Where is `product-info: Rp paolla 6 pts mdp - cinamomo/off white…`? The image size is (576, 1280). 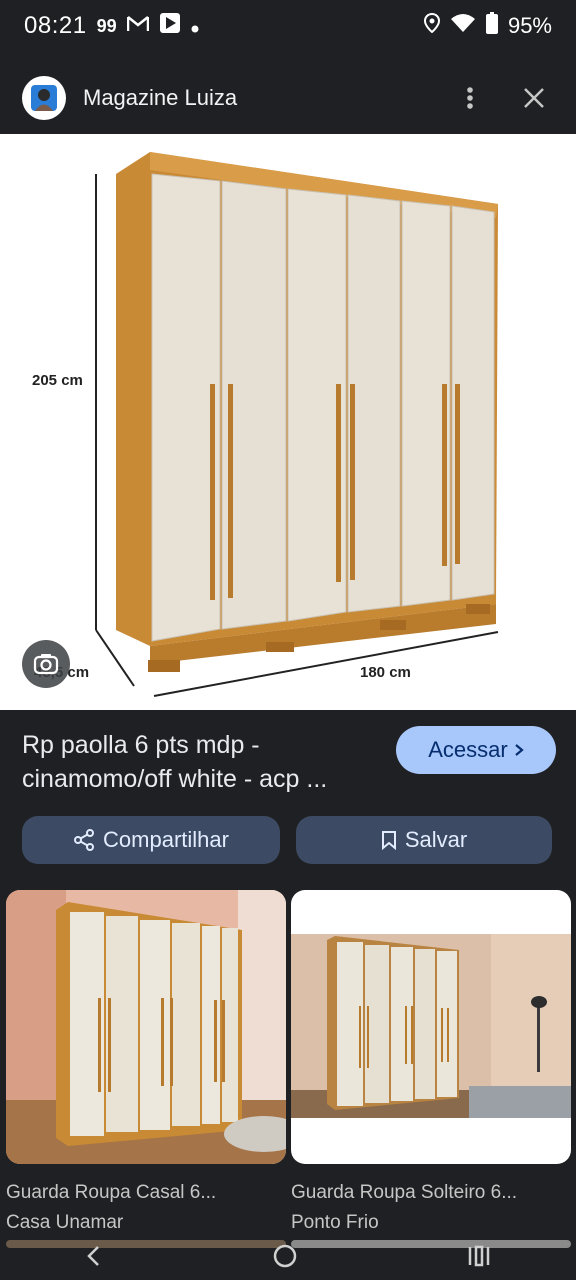 product-info: Rp paolla 6 pts mdp - cinamomo/off white… is located at coordinates (202, 762).